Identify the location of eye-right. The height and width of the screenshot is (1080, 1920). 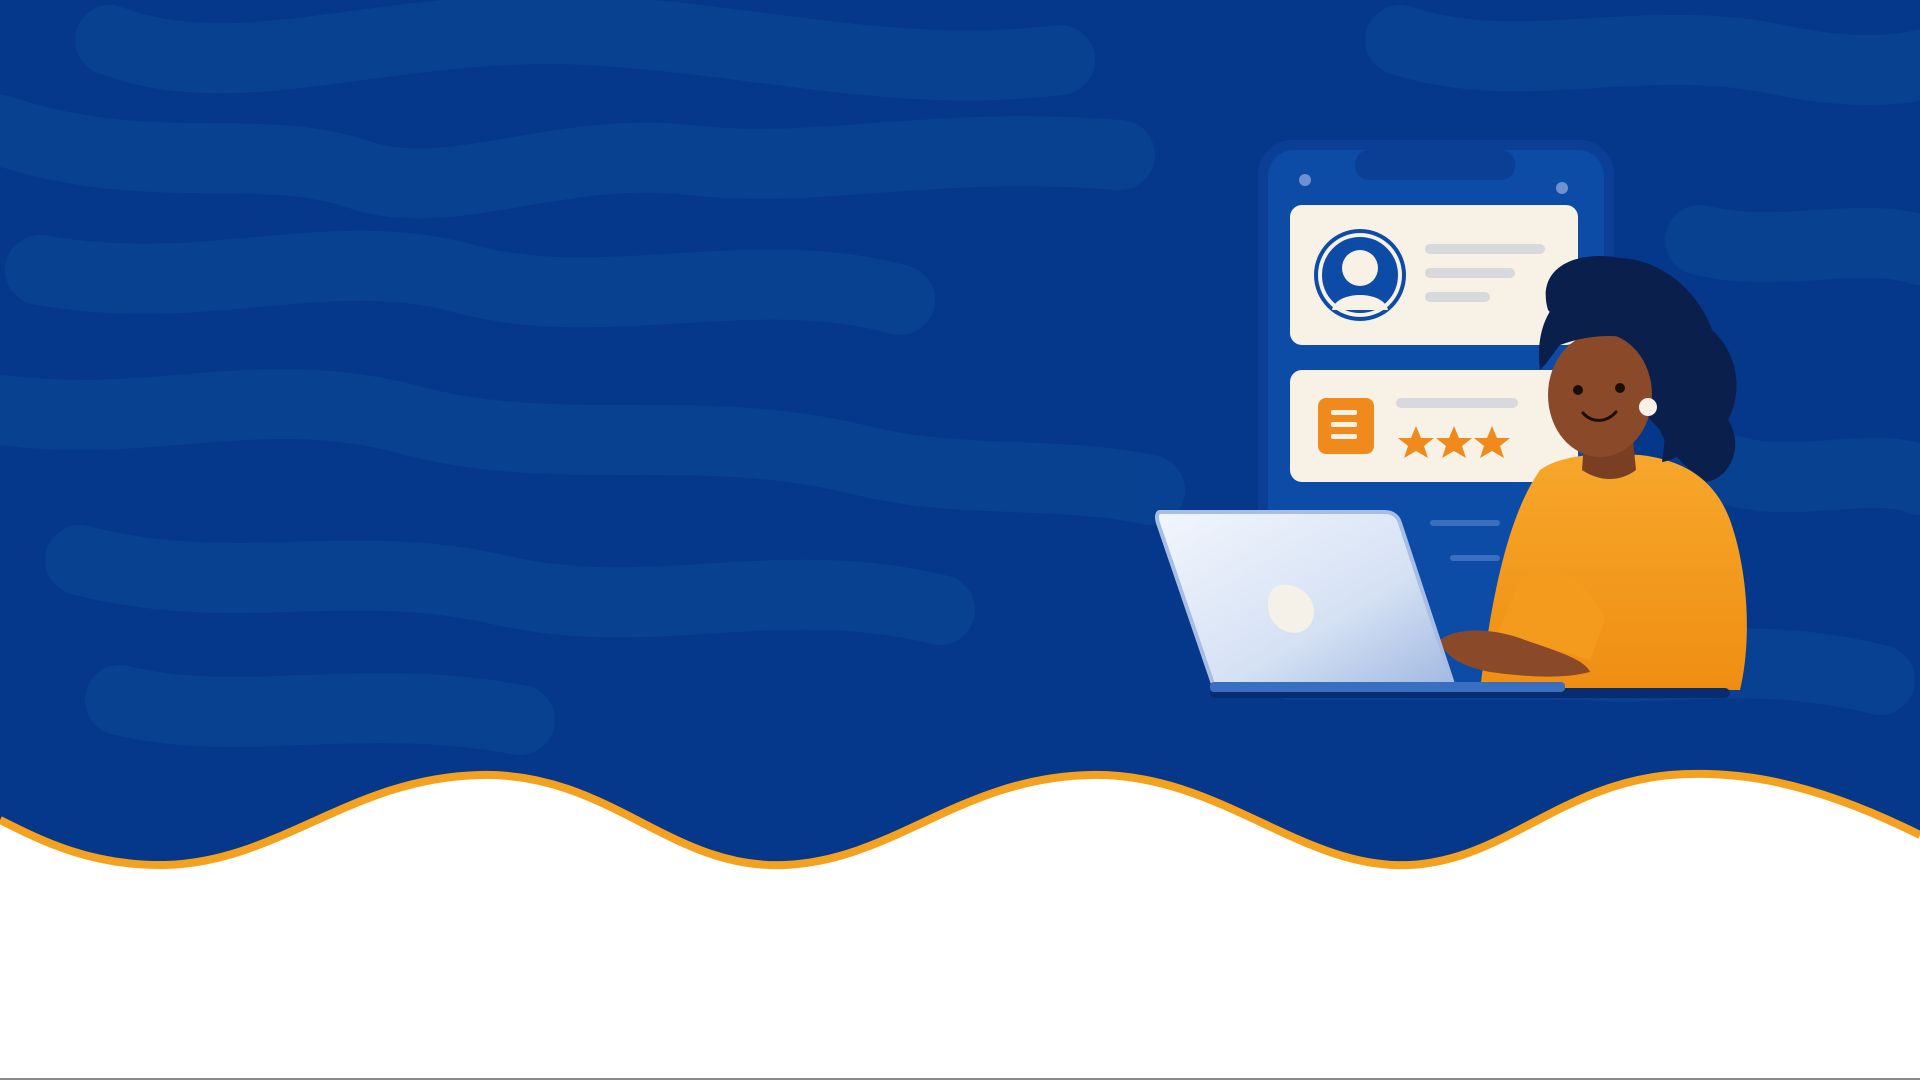
(1620, 388).